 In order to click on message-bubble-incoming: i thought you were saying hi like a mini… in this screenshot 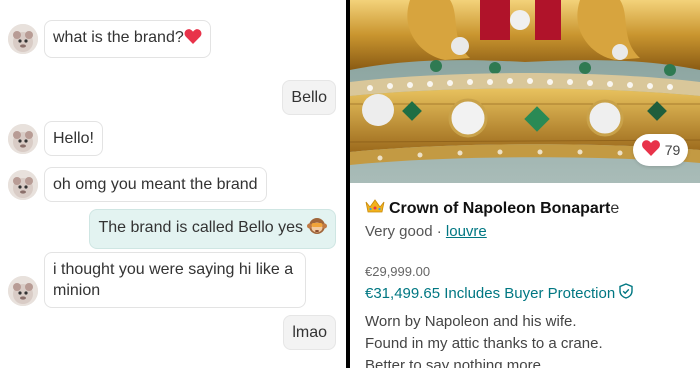, I will do `click(175, 280)`.